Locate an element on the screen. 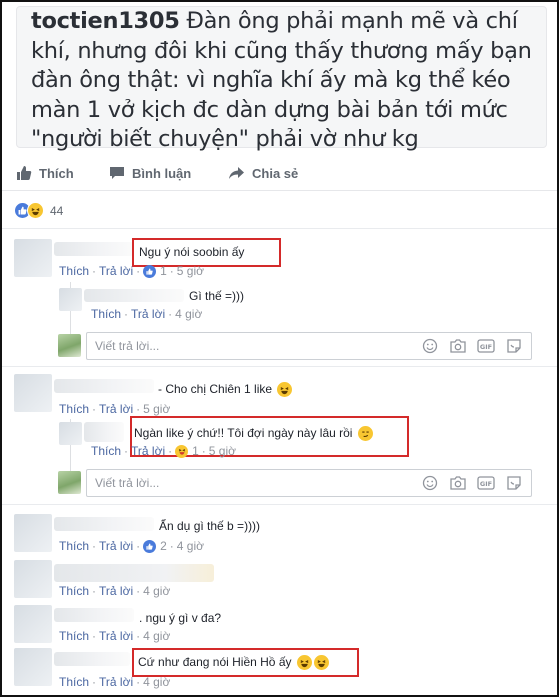 The height and width of the screenshot is (697, 559). comment-meta: Thích · Trả lời · 1 · 5 giờ is located at coordinates (132, 271).